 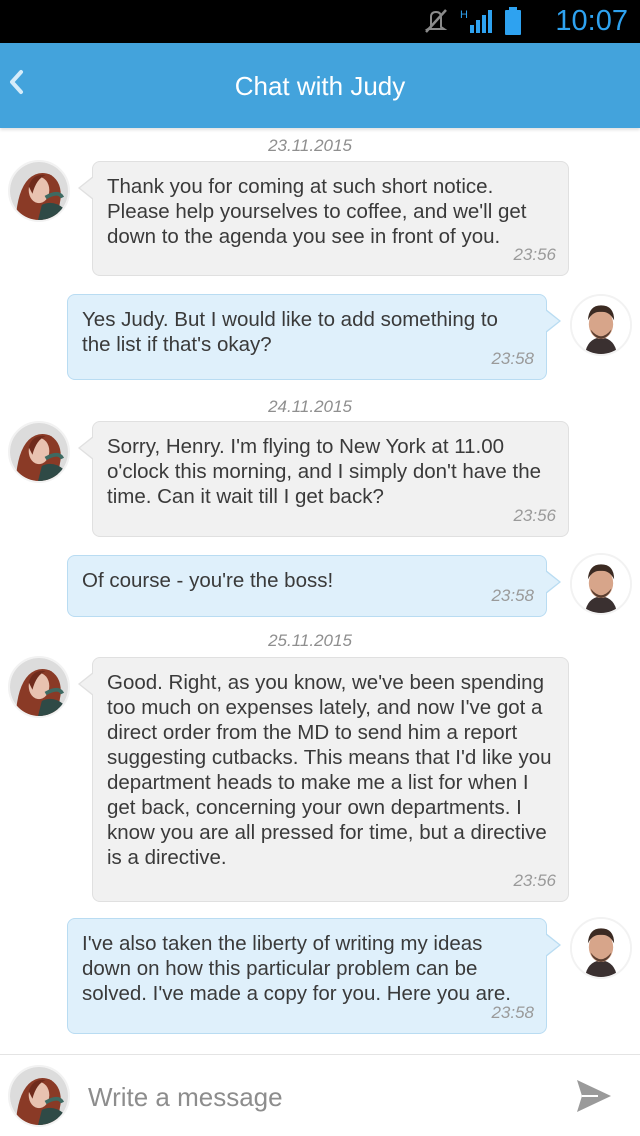 What do you see at coordinates (310, 145) in the screenshot?
I see `date-separator: 23.11.2015` at bounding box center [310, 145].